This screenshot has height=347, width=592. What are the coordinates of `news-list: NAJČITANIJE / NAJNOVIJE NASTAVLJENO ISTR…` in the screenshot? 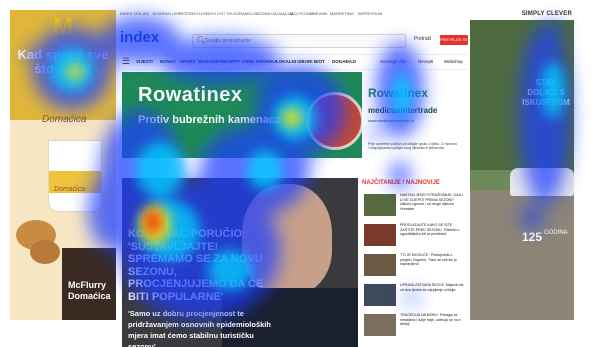 It's located at (414, 263).